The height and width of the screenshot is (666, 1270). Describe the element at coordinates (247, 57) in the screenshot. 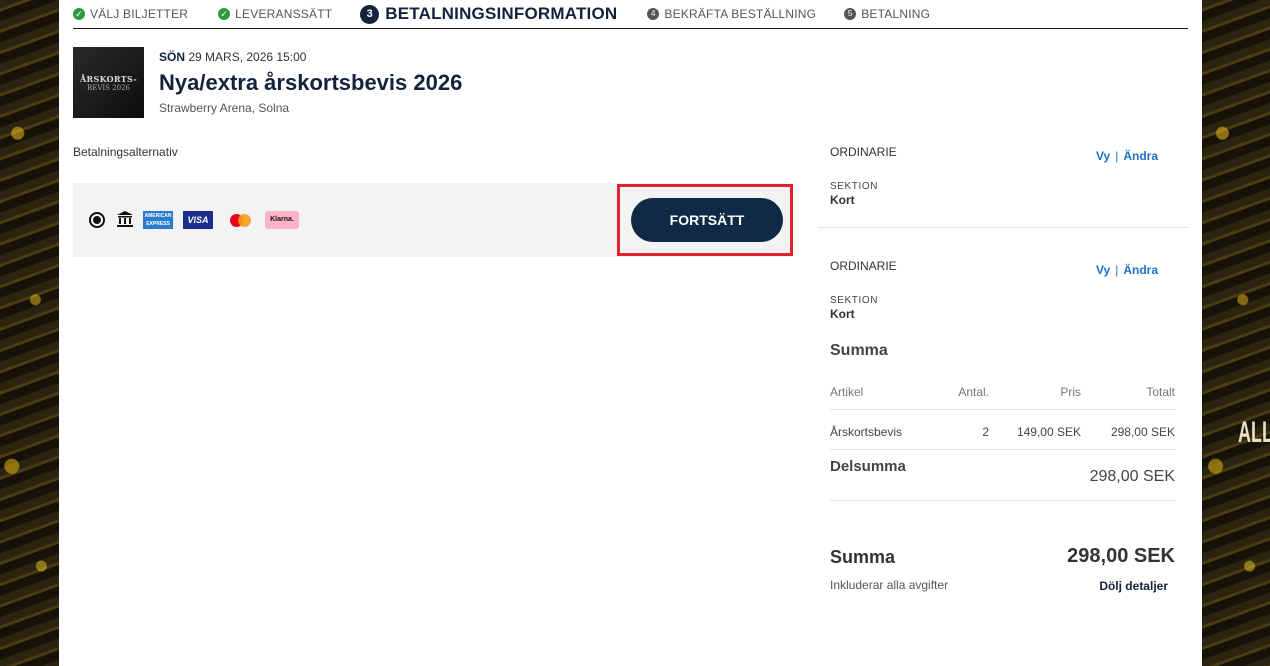

I see `event-datetime: 29 MARS, 2026 15:00` at that location.